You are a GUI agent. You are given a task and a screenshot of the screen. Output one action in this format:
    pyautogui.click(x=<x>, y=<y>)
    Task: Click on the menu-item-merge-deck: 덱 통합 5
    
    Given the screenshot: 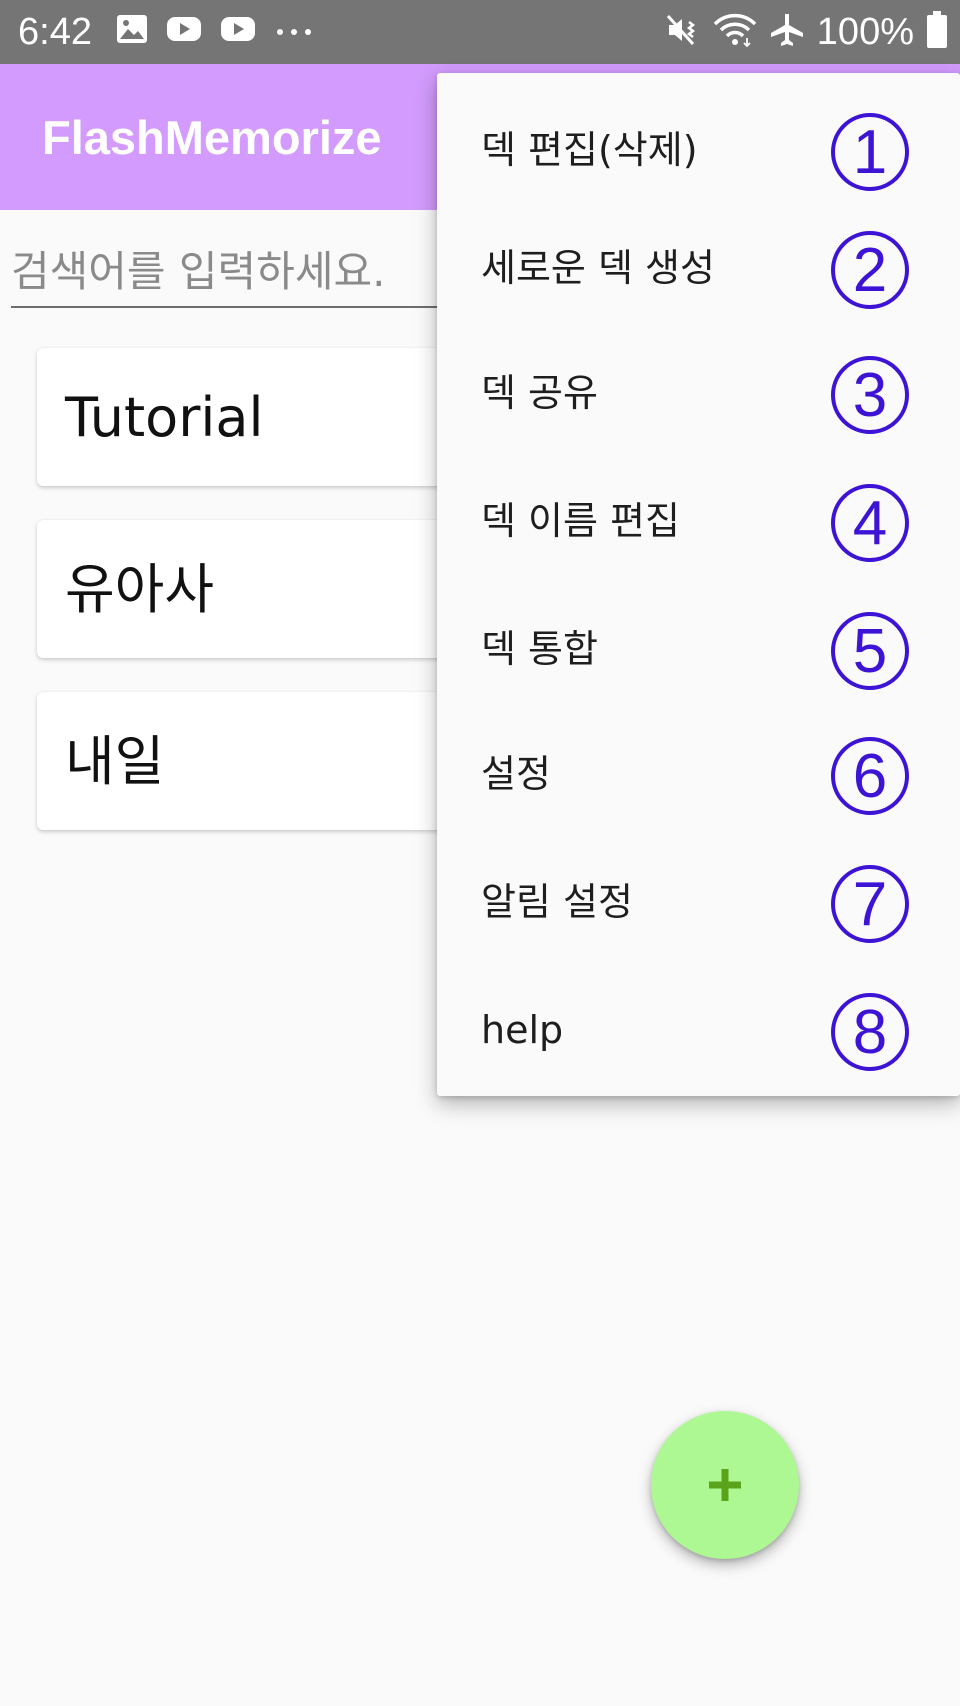 What is the action you would take?
    pyautogui.click(x=698, y=649)
    